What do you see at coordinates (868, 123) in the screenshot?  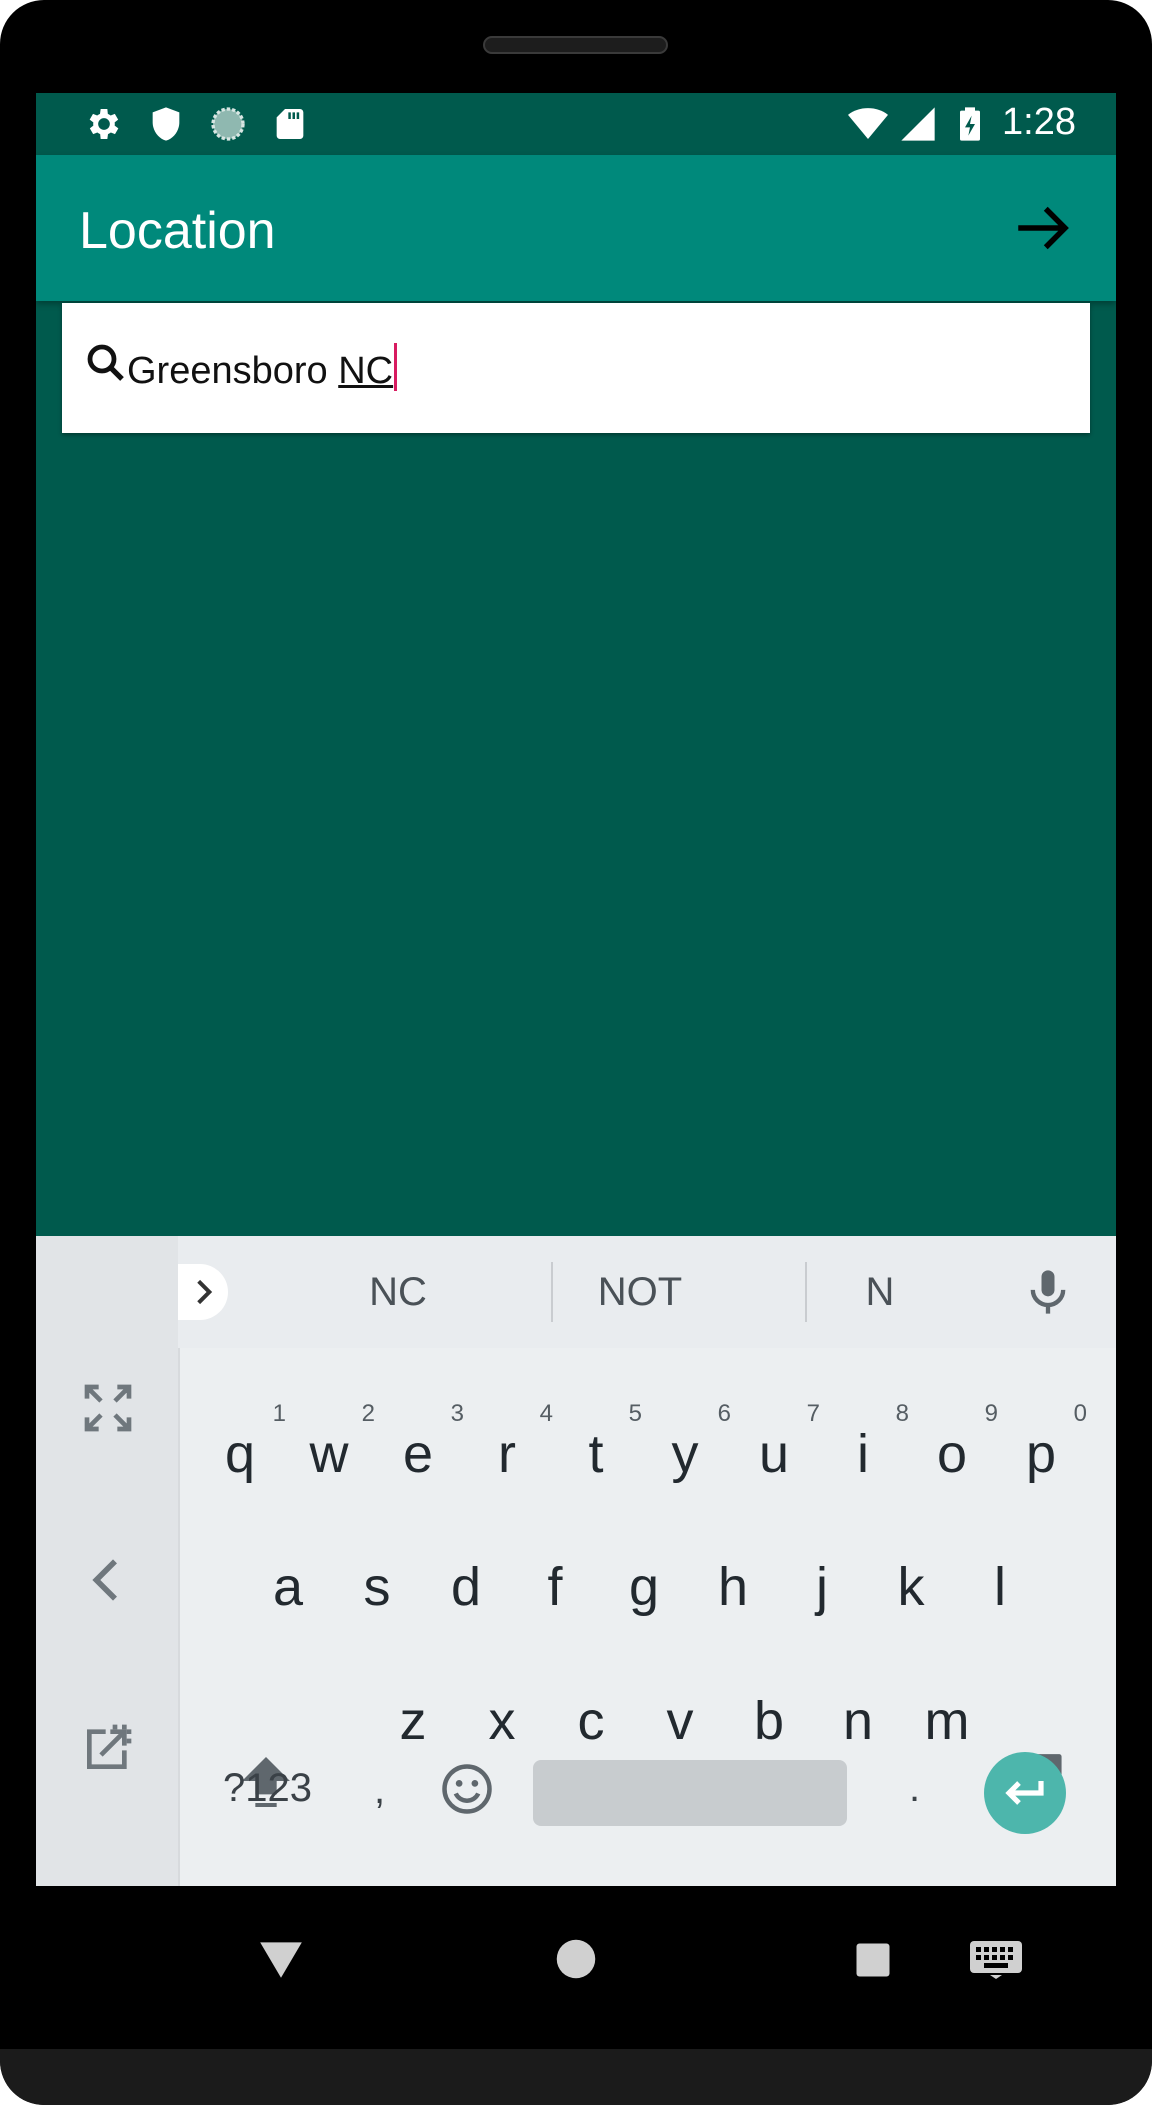 I see `wifi-icon` at bounding box center [868, 123].